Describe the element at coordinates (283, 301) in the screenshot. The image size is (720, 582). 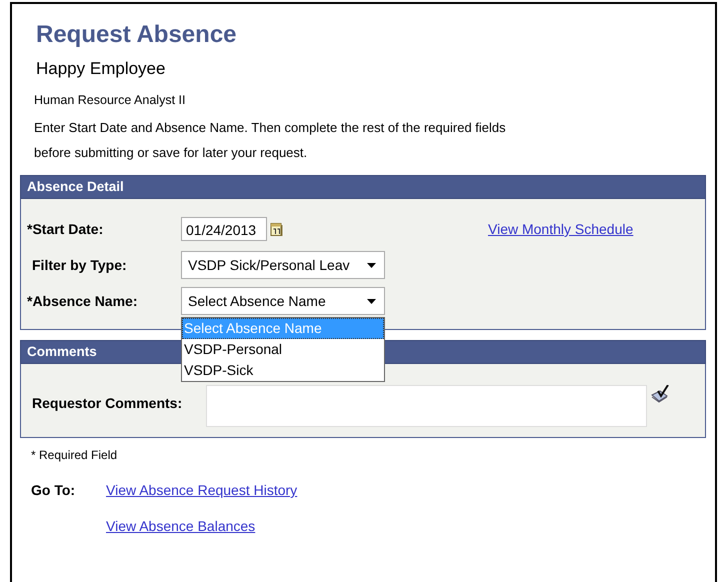
I see `absence-dropdown: Select Absence Name` at that location.